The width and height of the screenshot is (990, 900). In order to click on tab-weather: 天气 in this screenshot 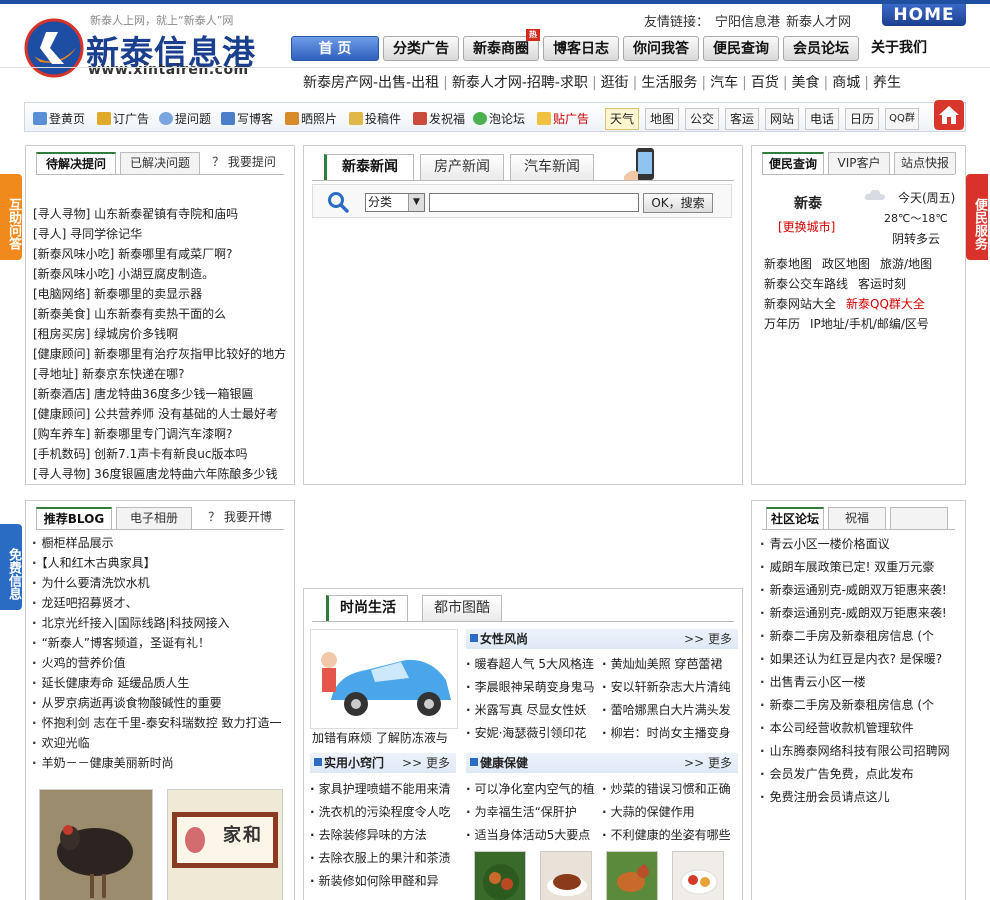, I will do `click(622, 119)`.